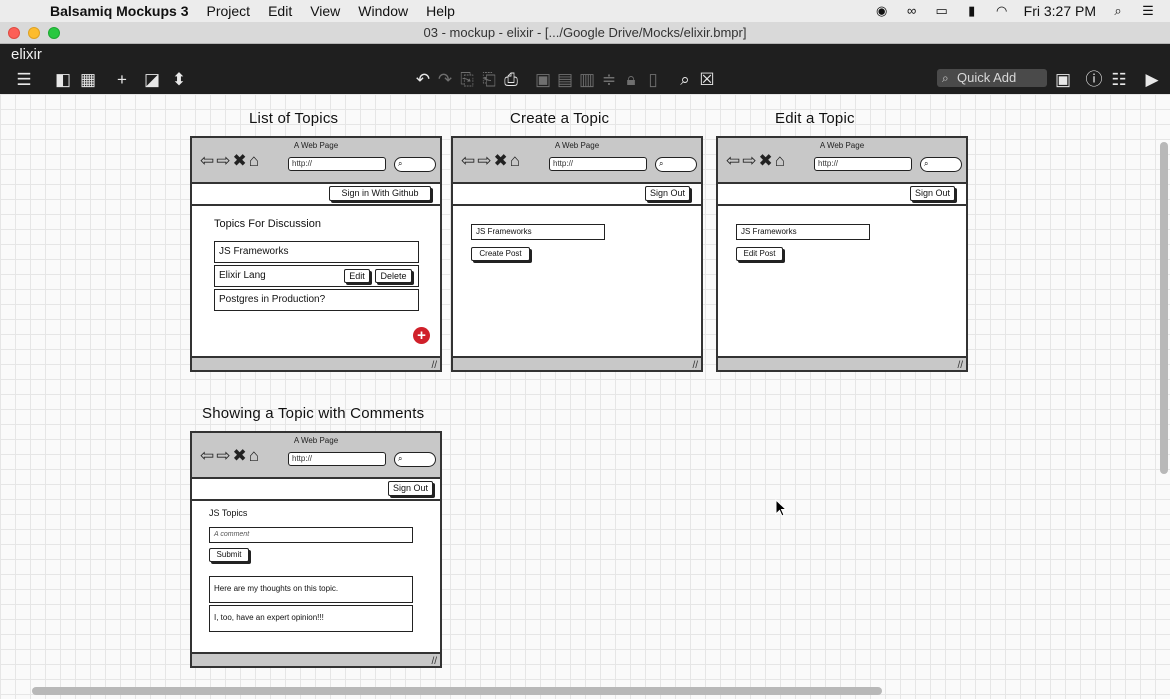 The height and width of the screenshot is (699, 1170). What do you see at coordinates (942, 11) in the screenshot?
I see `airplay-icon: ▭` at bounding box center [942, 11].